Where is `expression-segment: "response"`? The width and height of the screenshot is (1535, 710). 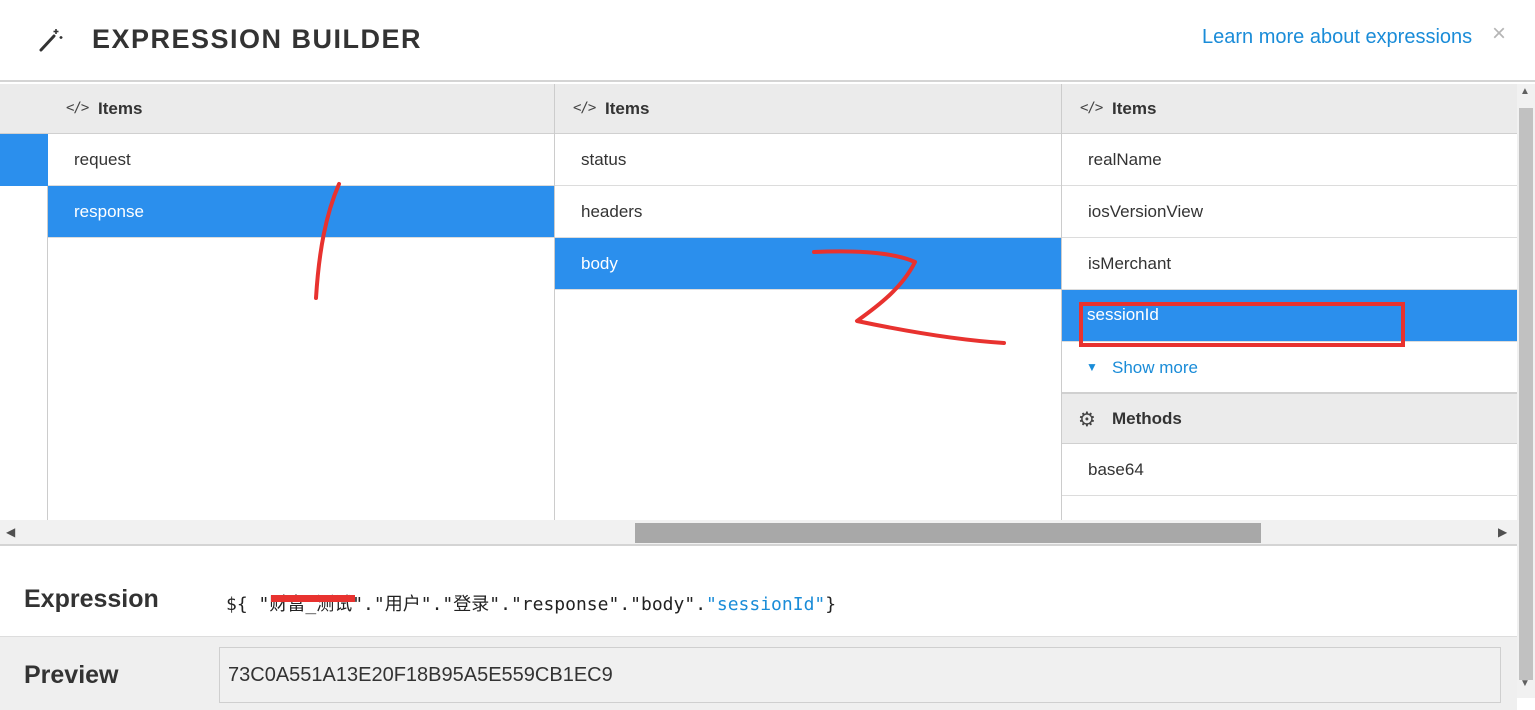 expression-segment: "response" is located at coordinates (565, 604).